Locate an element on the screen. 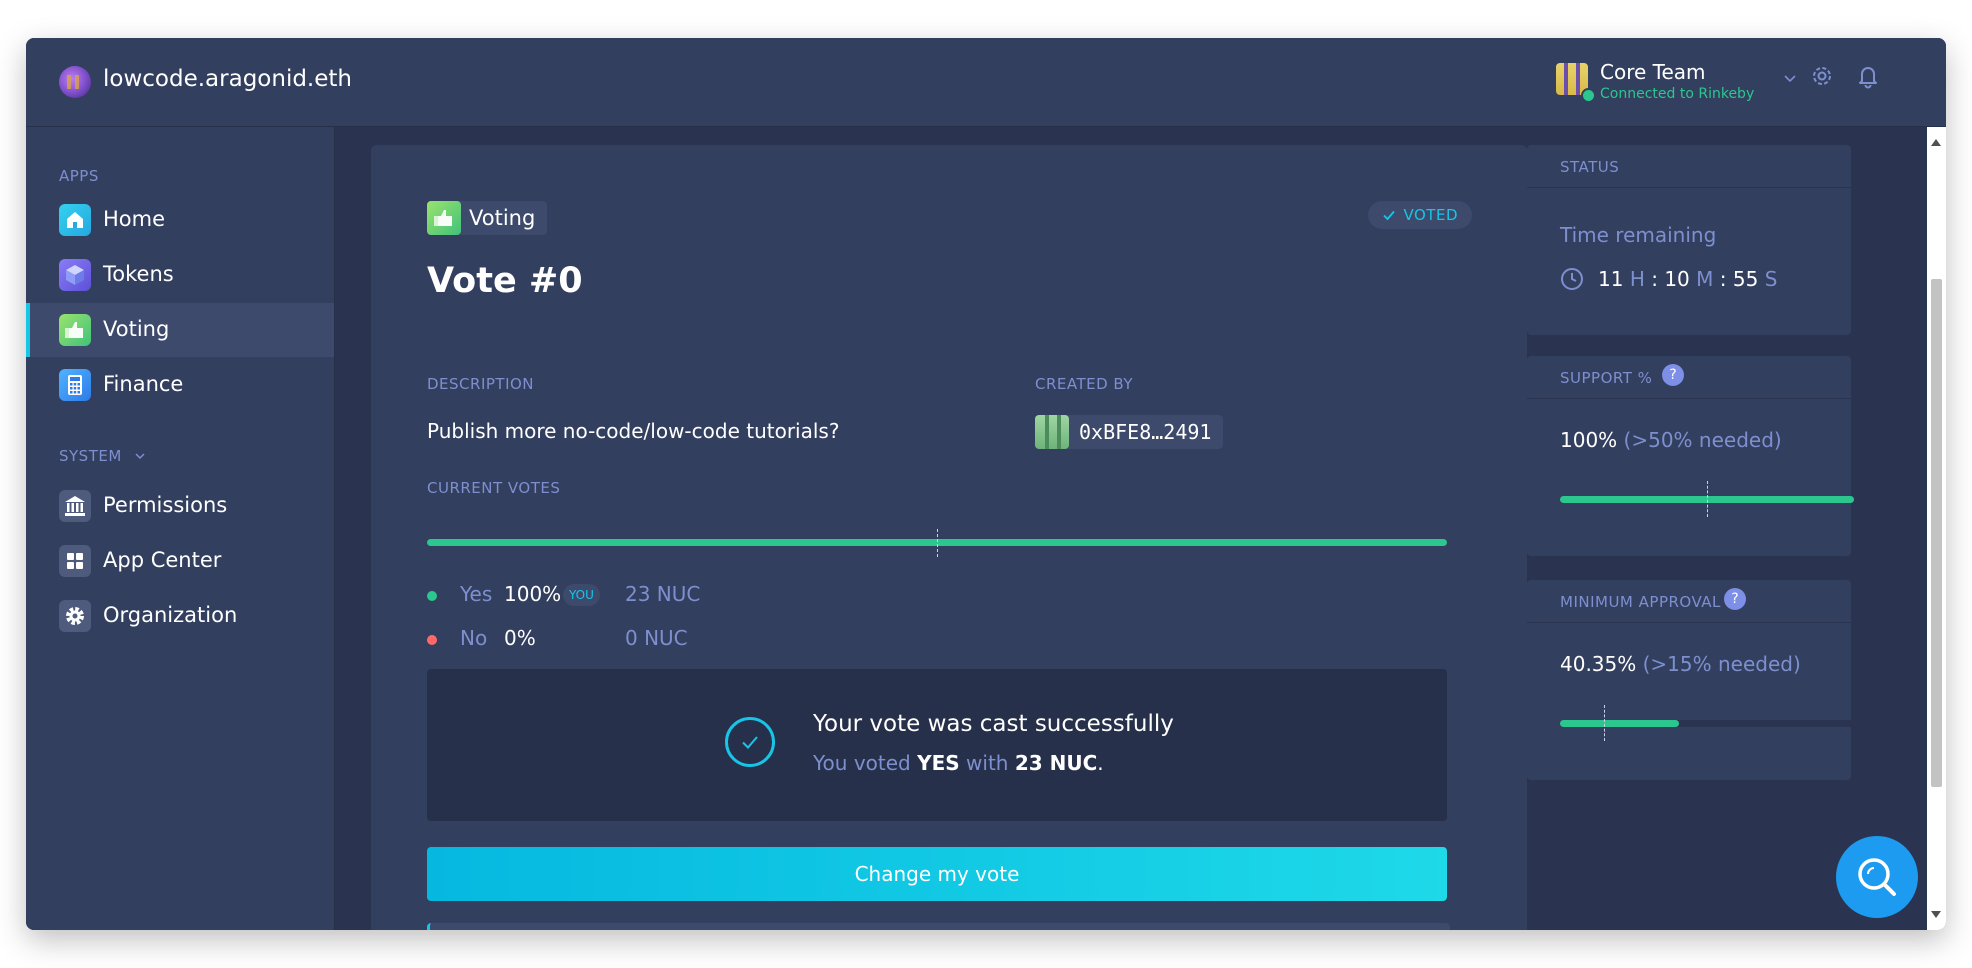 The image size is (1972, 968). app-badge-label: Voting is located at coordinates (502, 218).